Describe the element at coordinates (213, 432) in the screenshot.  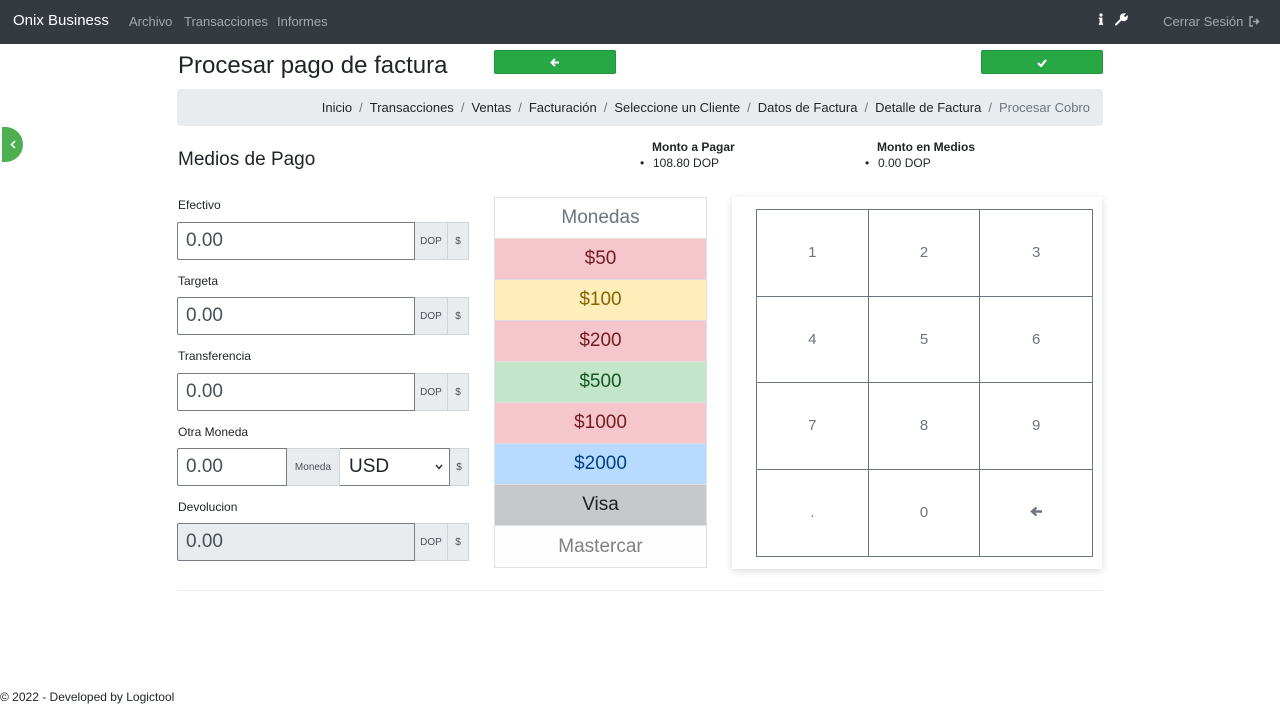
I see `otra-moneda-label: Otra Moneda` at that location.